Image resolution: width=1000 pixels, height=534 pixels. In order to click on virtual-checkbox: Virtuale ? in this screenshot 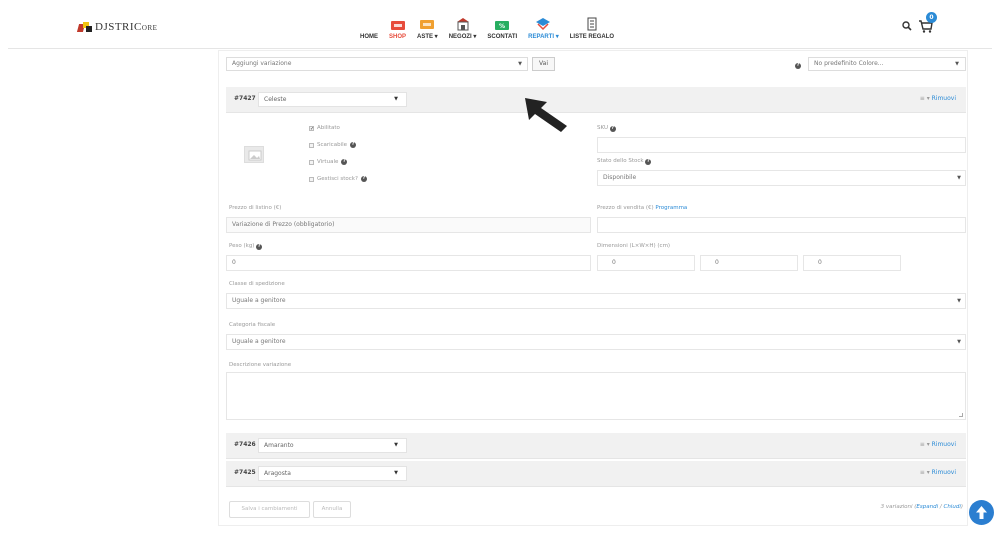, I will do `click(328, 162)`.